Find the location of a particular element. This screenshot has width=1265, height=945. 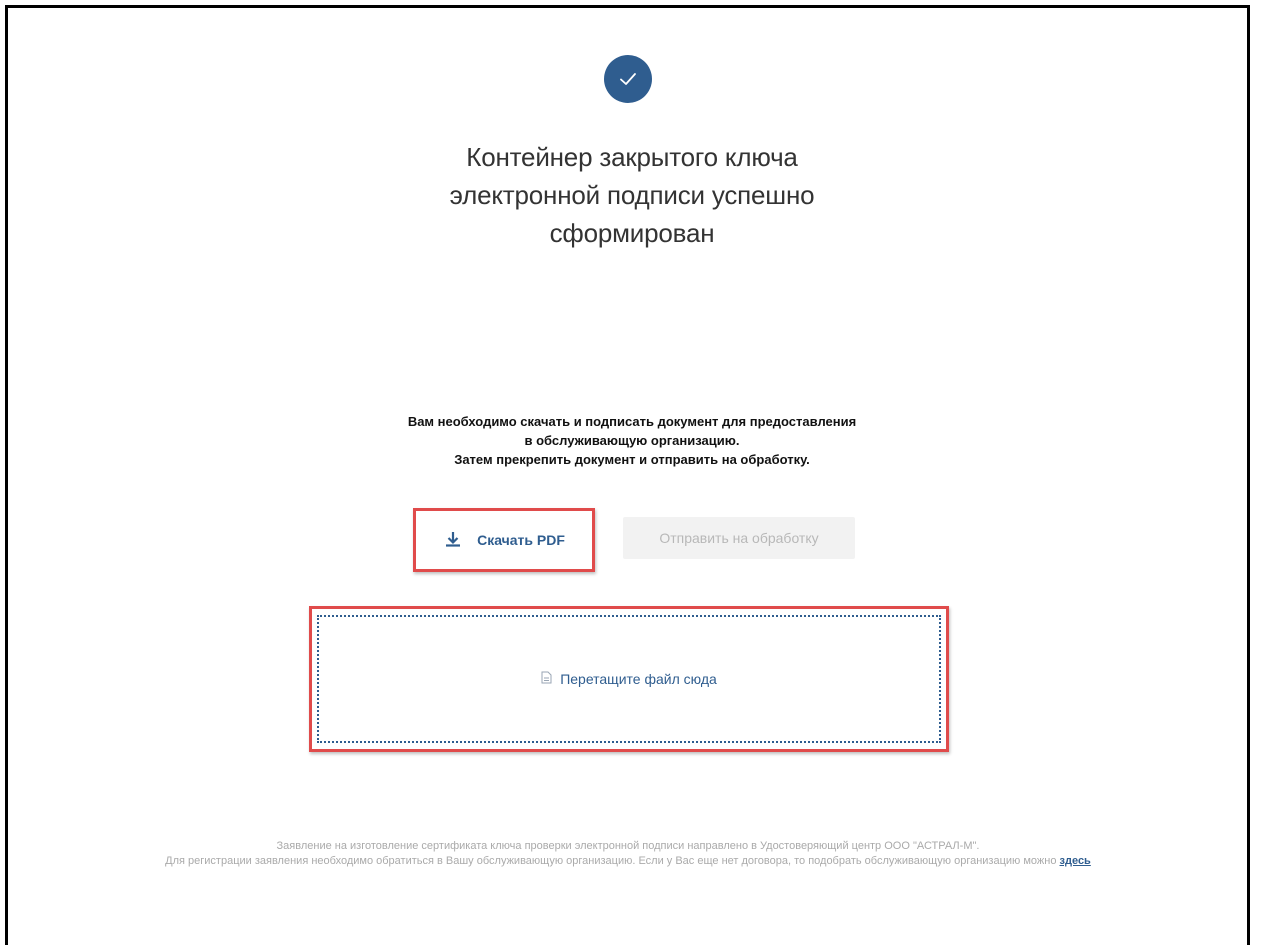

submit-processing-button: Отправить на обработку is located at coordinates (739, 538).